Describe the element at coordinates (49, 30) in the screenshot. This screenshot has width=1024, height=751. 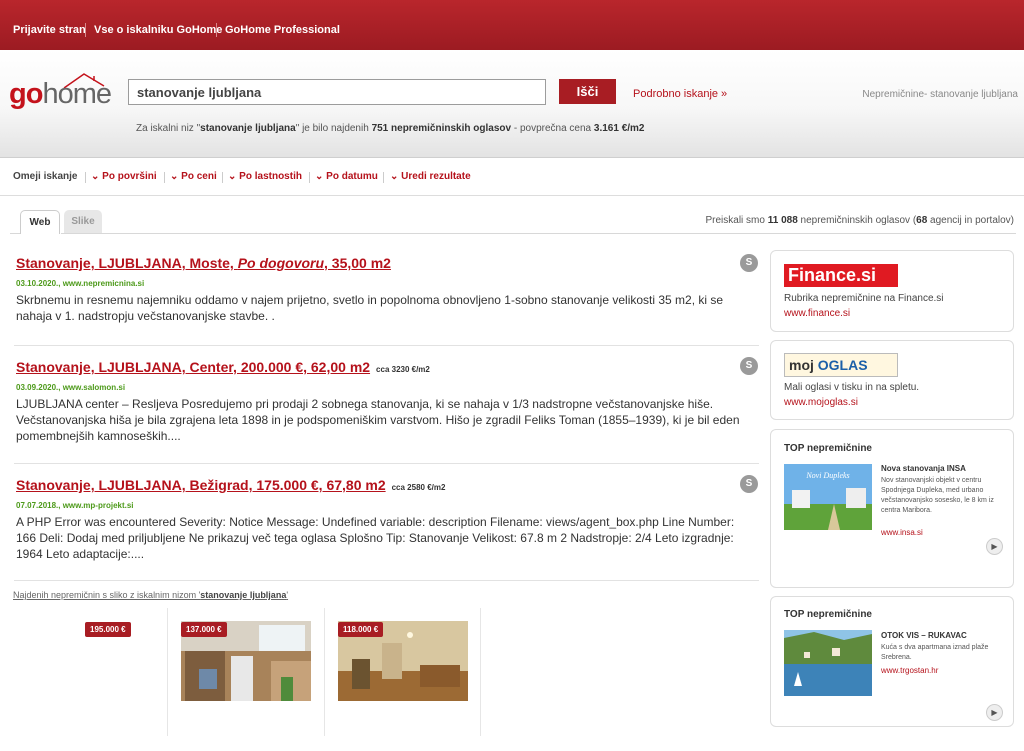
I see `topnav-prijavite-stran: Prijavite stran` at that location.